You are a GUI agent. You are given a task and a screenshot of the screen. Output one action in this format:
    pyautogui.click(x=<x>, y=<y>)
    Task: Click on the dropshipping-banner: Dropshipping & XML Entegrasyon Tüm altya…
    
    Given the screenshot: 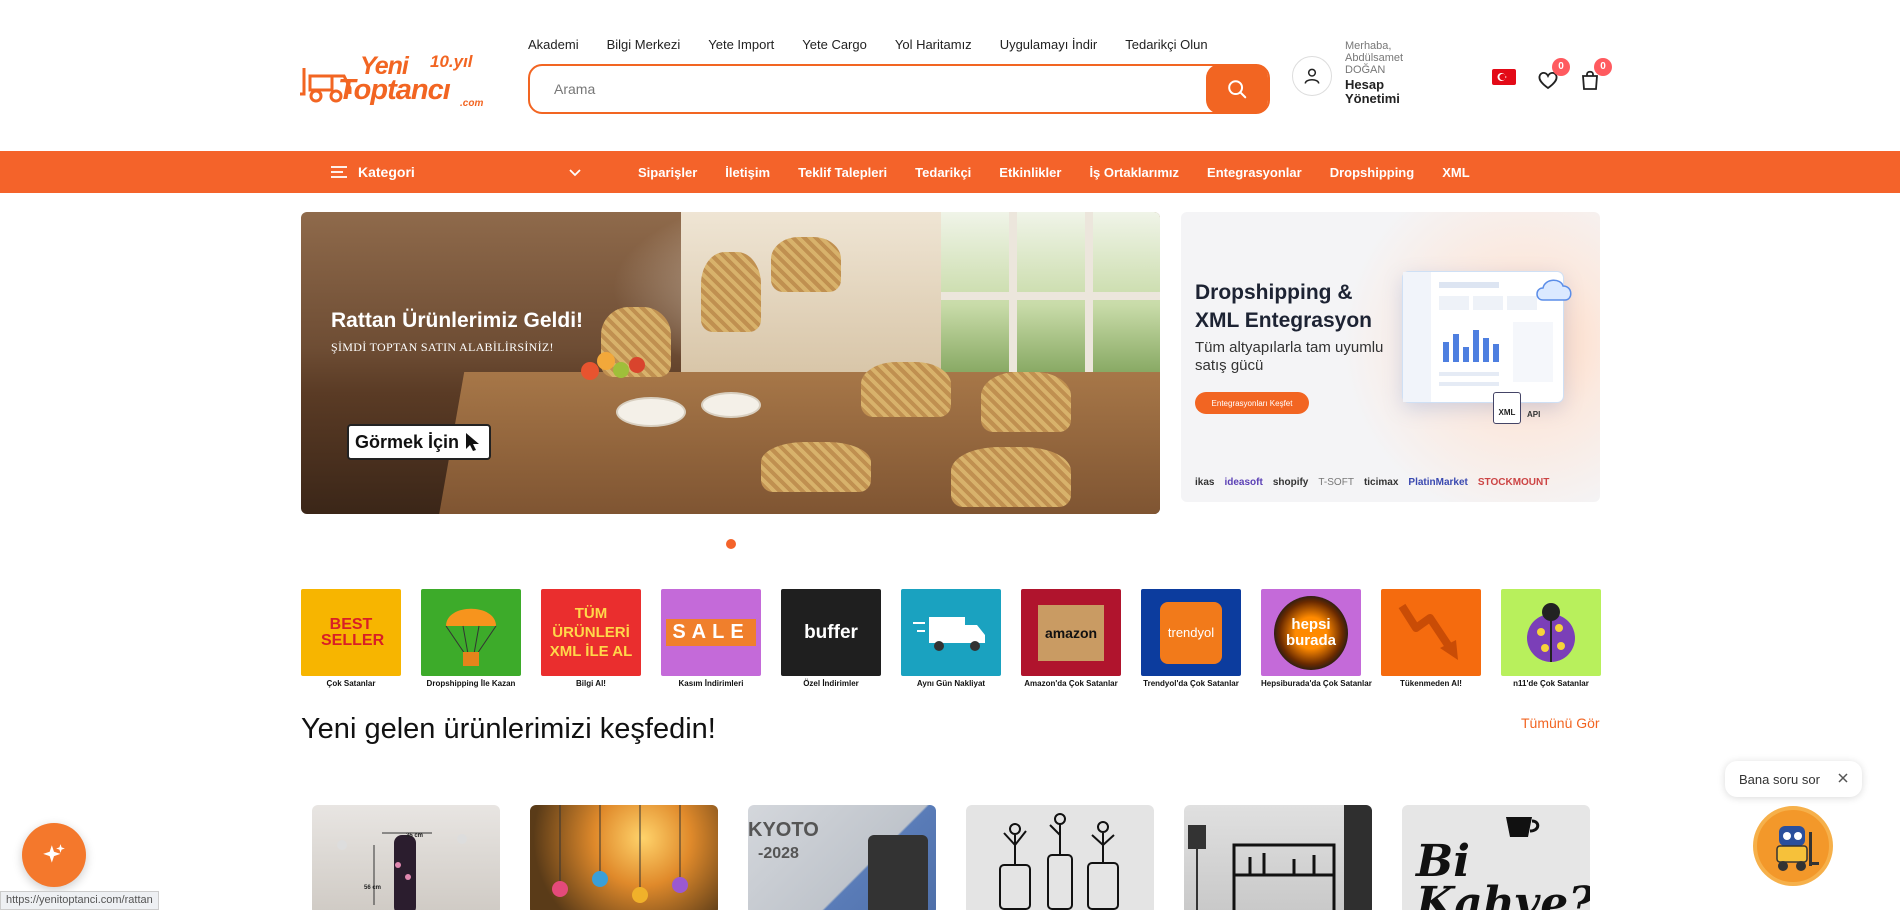 What is the action you would take?
    pyautogui.click(x=1390, y=357)
    